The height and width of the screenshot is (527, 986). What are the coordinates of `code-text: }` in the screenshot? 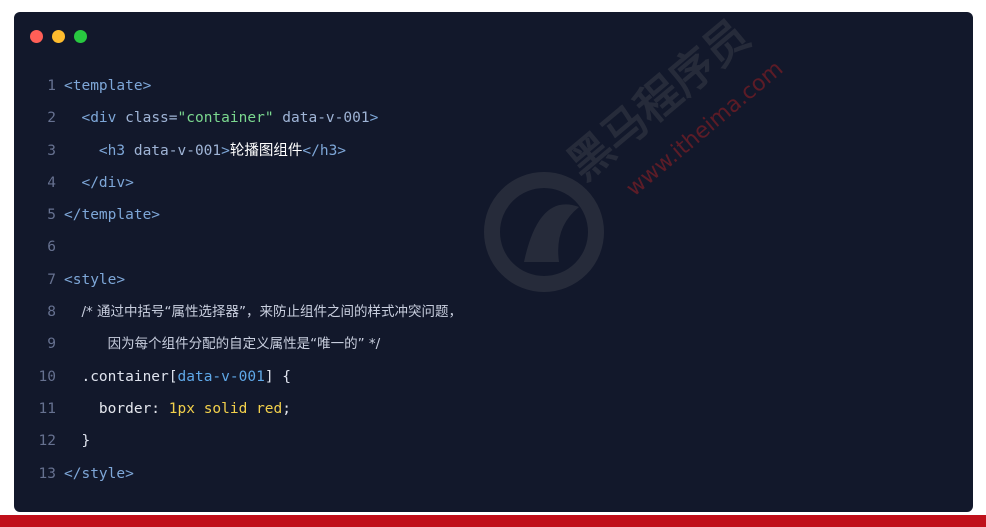 It's located at (77, 441).